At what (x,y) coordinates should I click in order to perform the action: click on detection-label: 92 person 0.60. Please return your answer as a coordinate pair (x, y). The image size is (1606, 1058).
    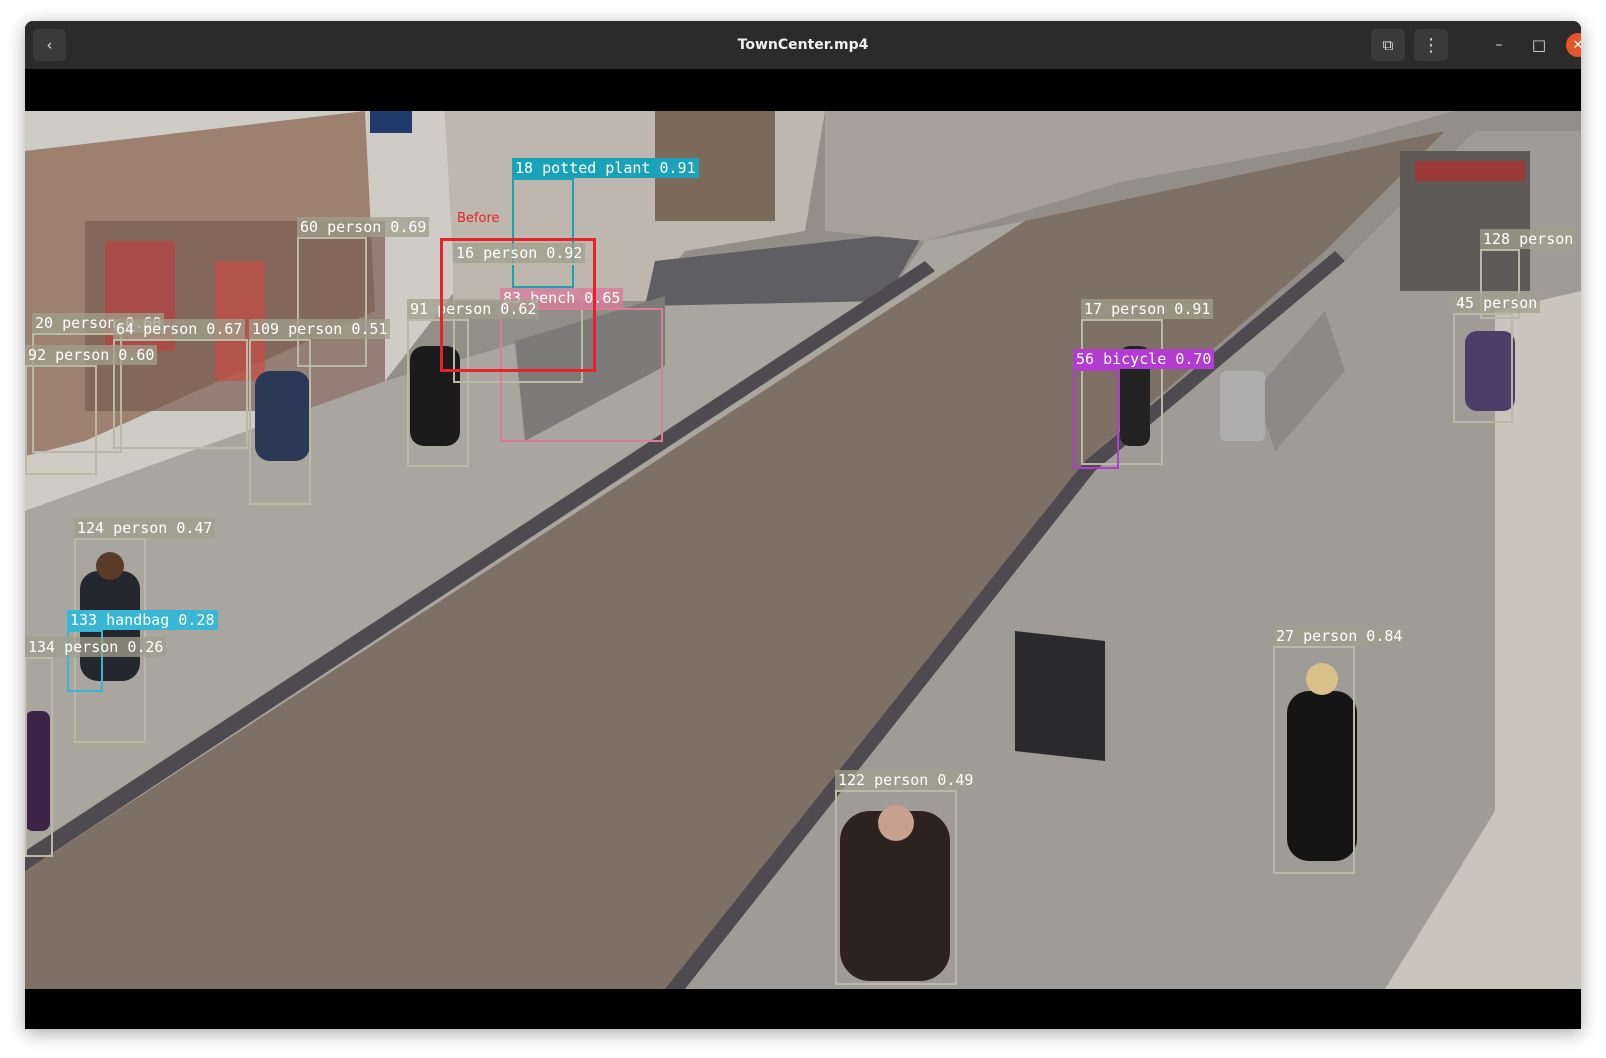
    Looking at the image, I should click on (91, 355).